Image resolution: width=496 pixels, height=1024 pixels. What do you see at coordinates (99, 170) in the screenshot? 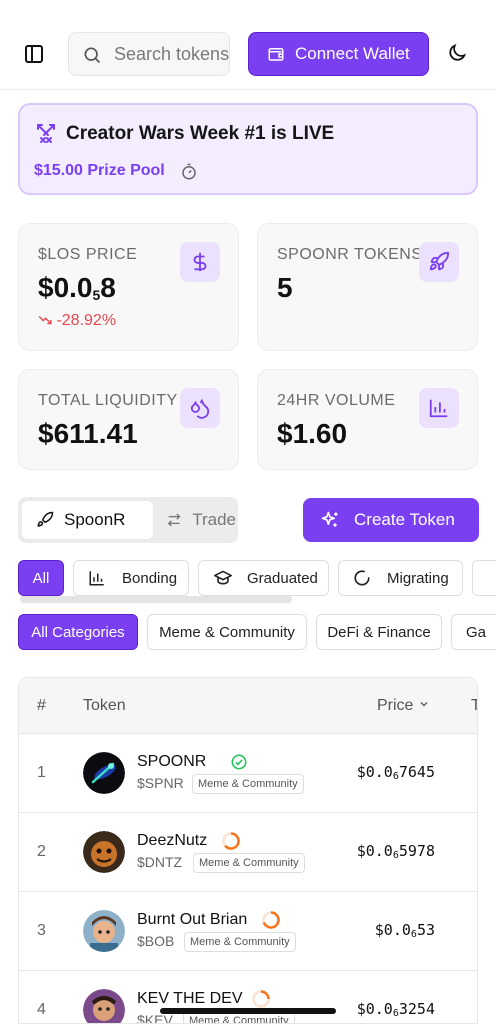
I see `prize-pool: $15.00 Prize Pool` at bounding box center [99, 170].